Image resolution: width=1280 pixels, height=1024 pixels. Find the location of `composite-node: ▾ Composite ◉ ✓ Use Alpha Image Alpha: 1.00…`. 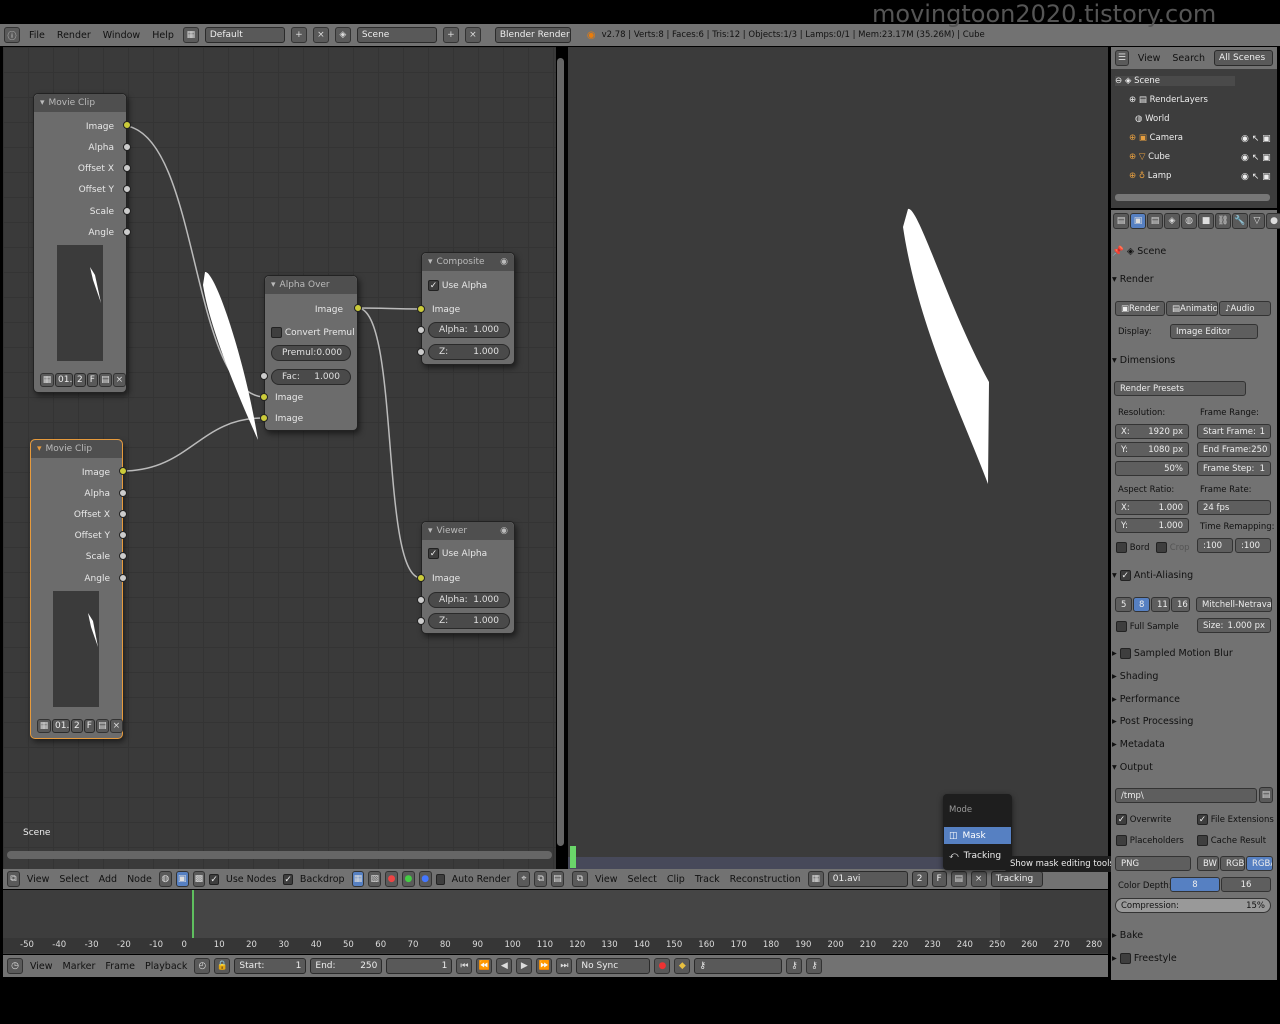

composite-node: ▾ Composite ◉ ✓ Use Alpha Image Alpha: 1.00… is located at coordinates (468, 308).